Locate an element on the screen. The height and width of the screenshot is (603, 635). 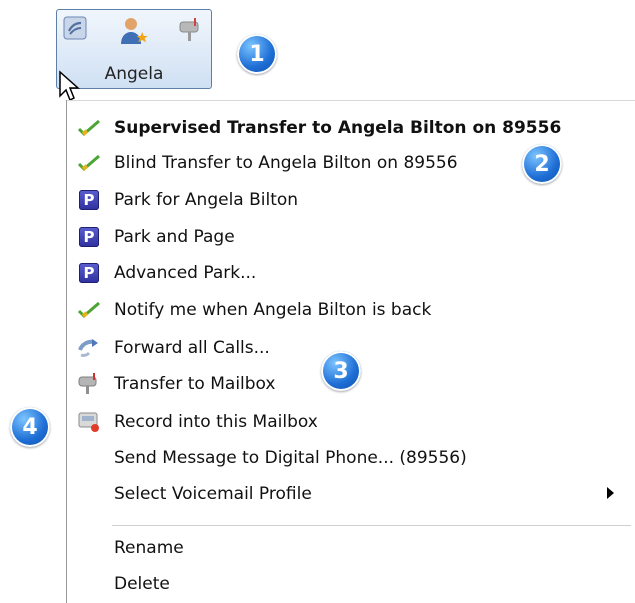
menu-item-label: Park for Angela Bilton is located at coordinates (206, 200).